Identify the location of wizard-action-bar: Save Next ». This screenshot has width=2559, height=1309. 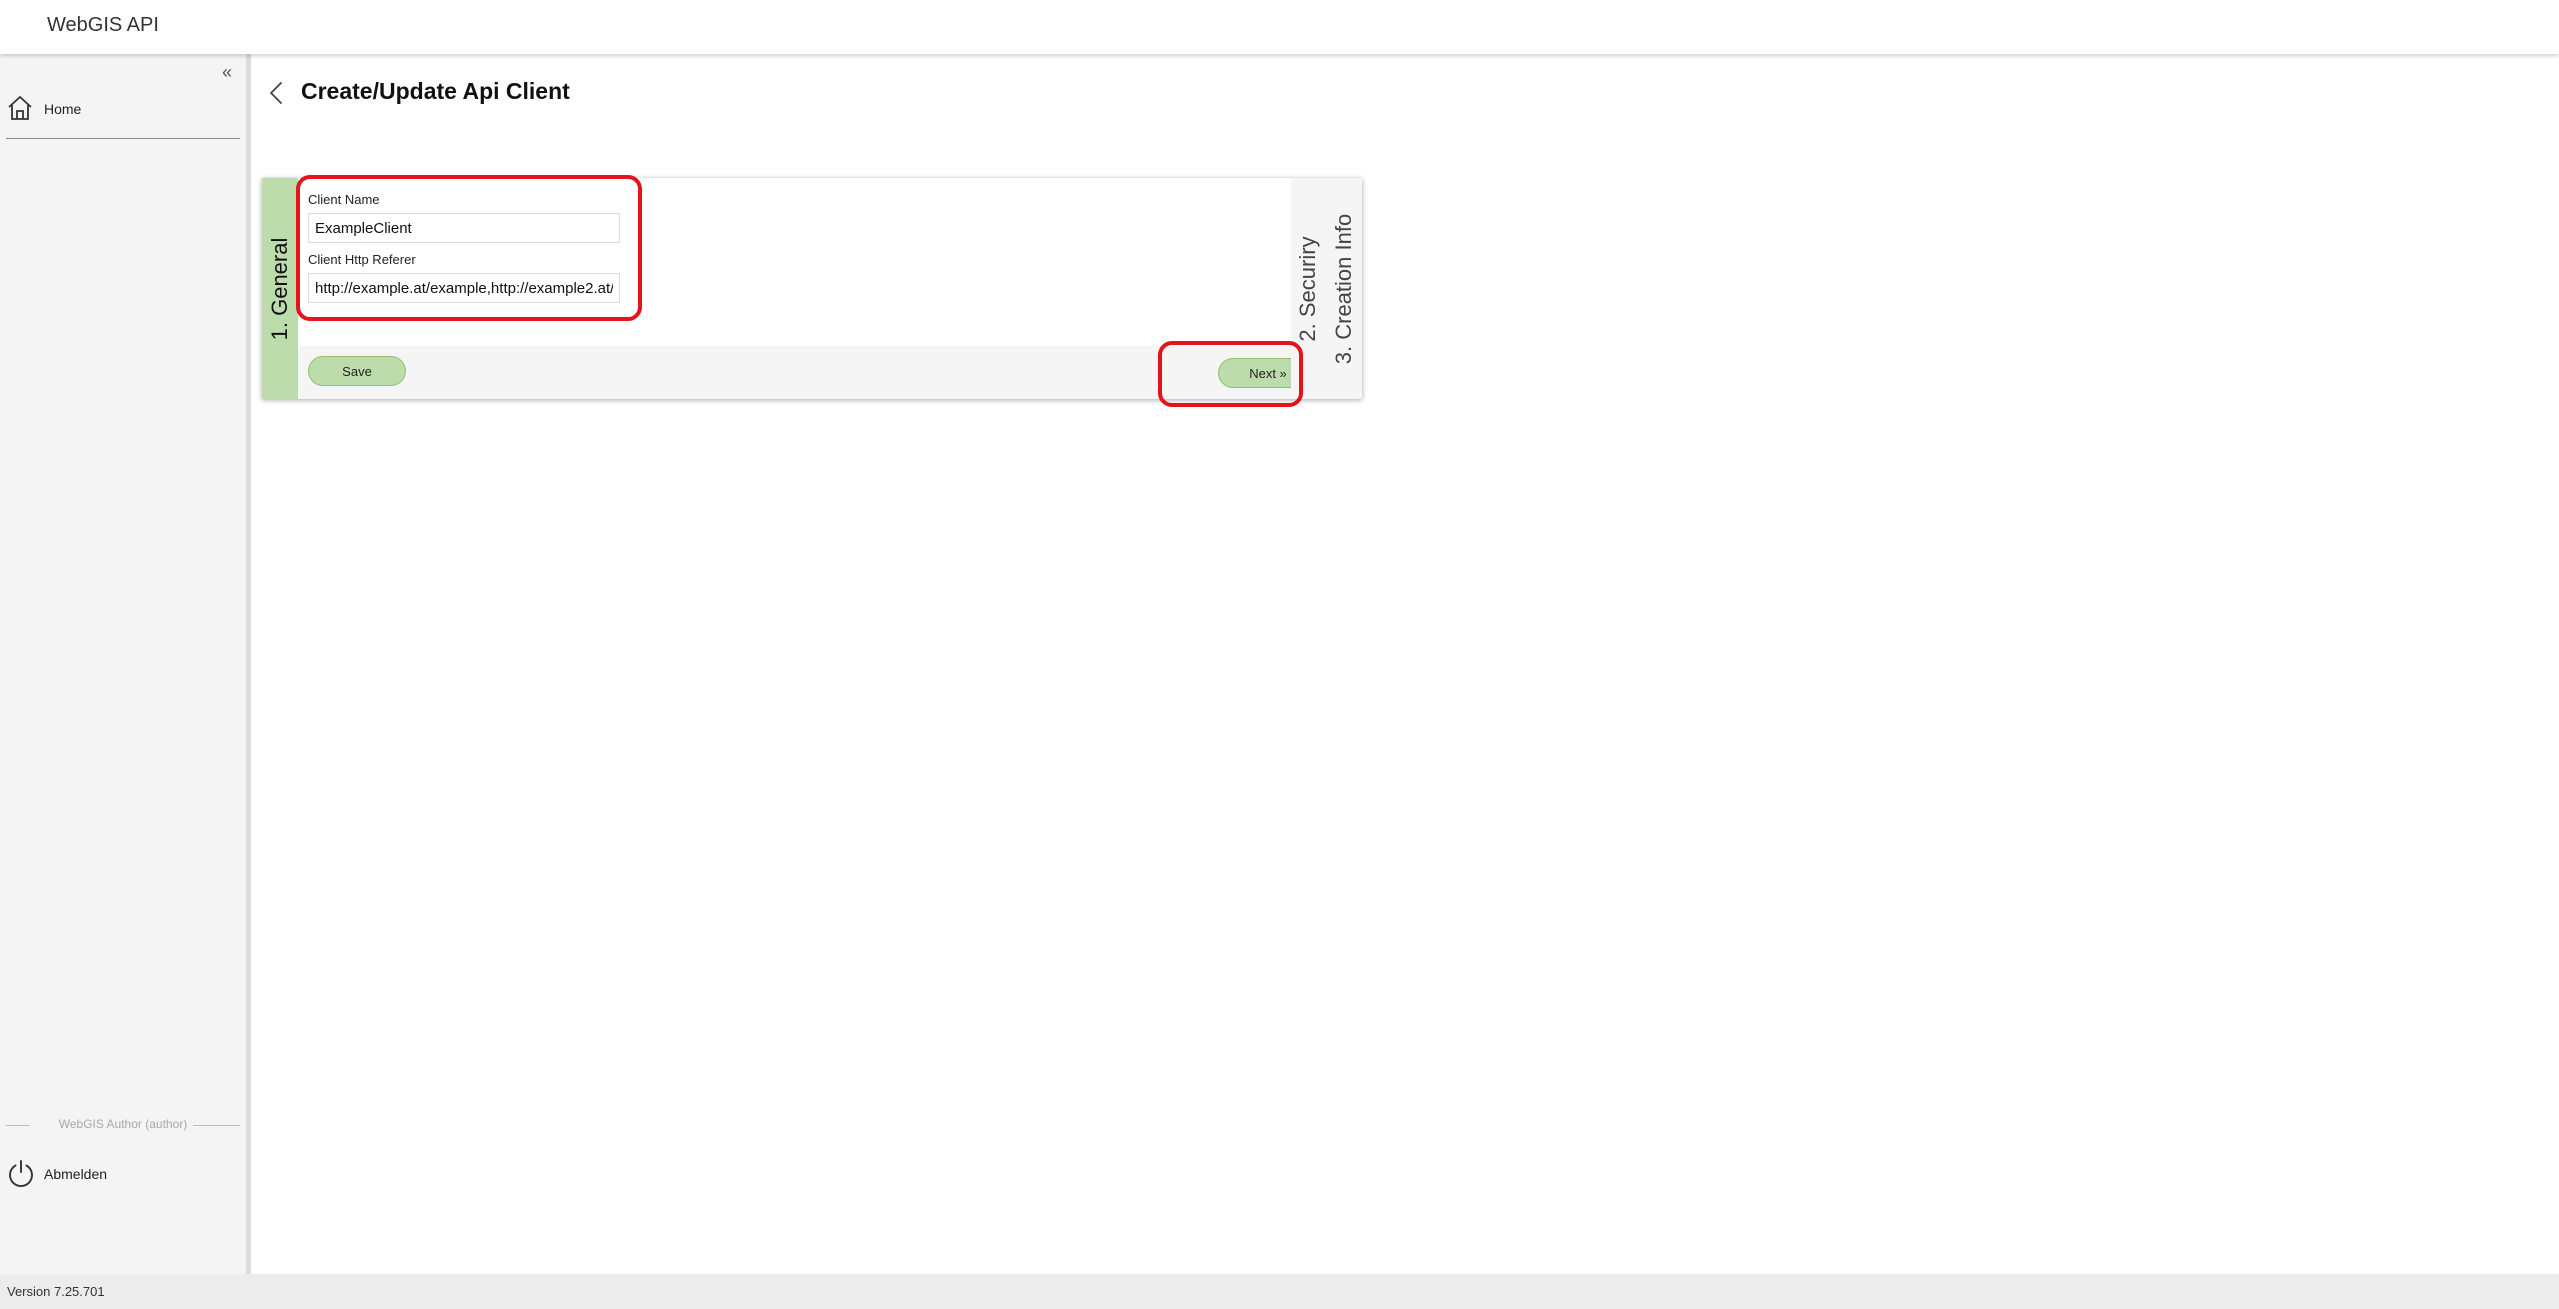
(812, 372).